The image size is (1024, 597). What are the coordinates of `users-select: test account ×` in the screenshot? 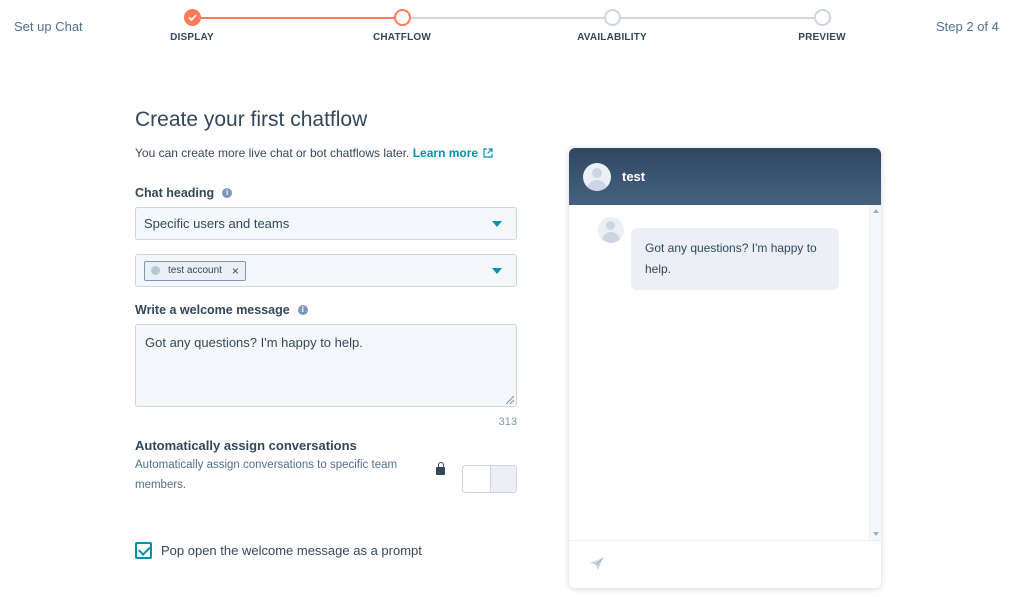 It's located at (326, 270).